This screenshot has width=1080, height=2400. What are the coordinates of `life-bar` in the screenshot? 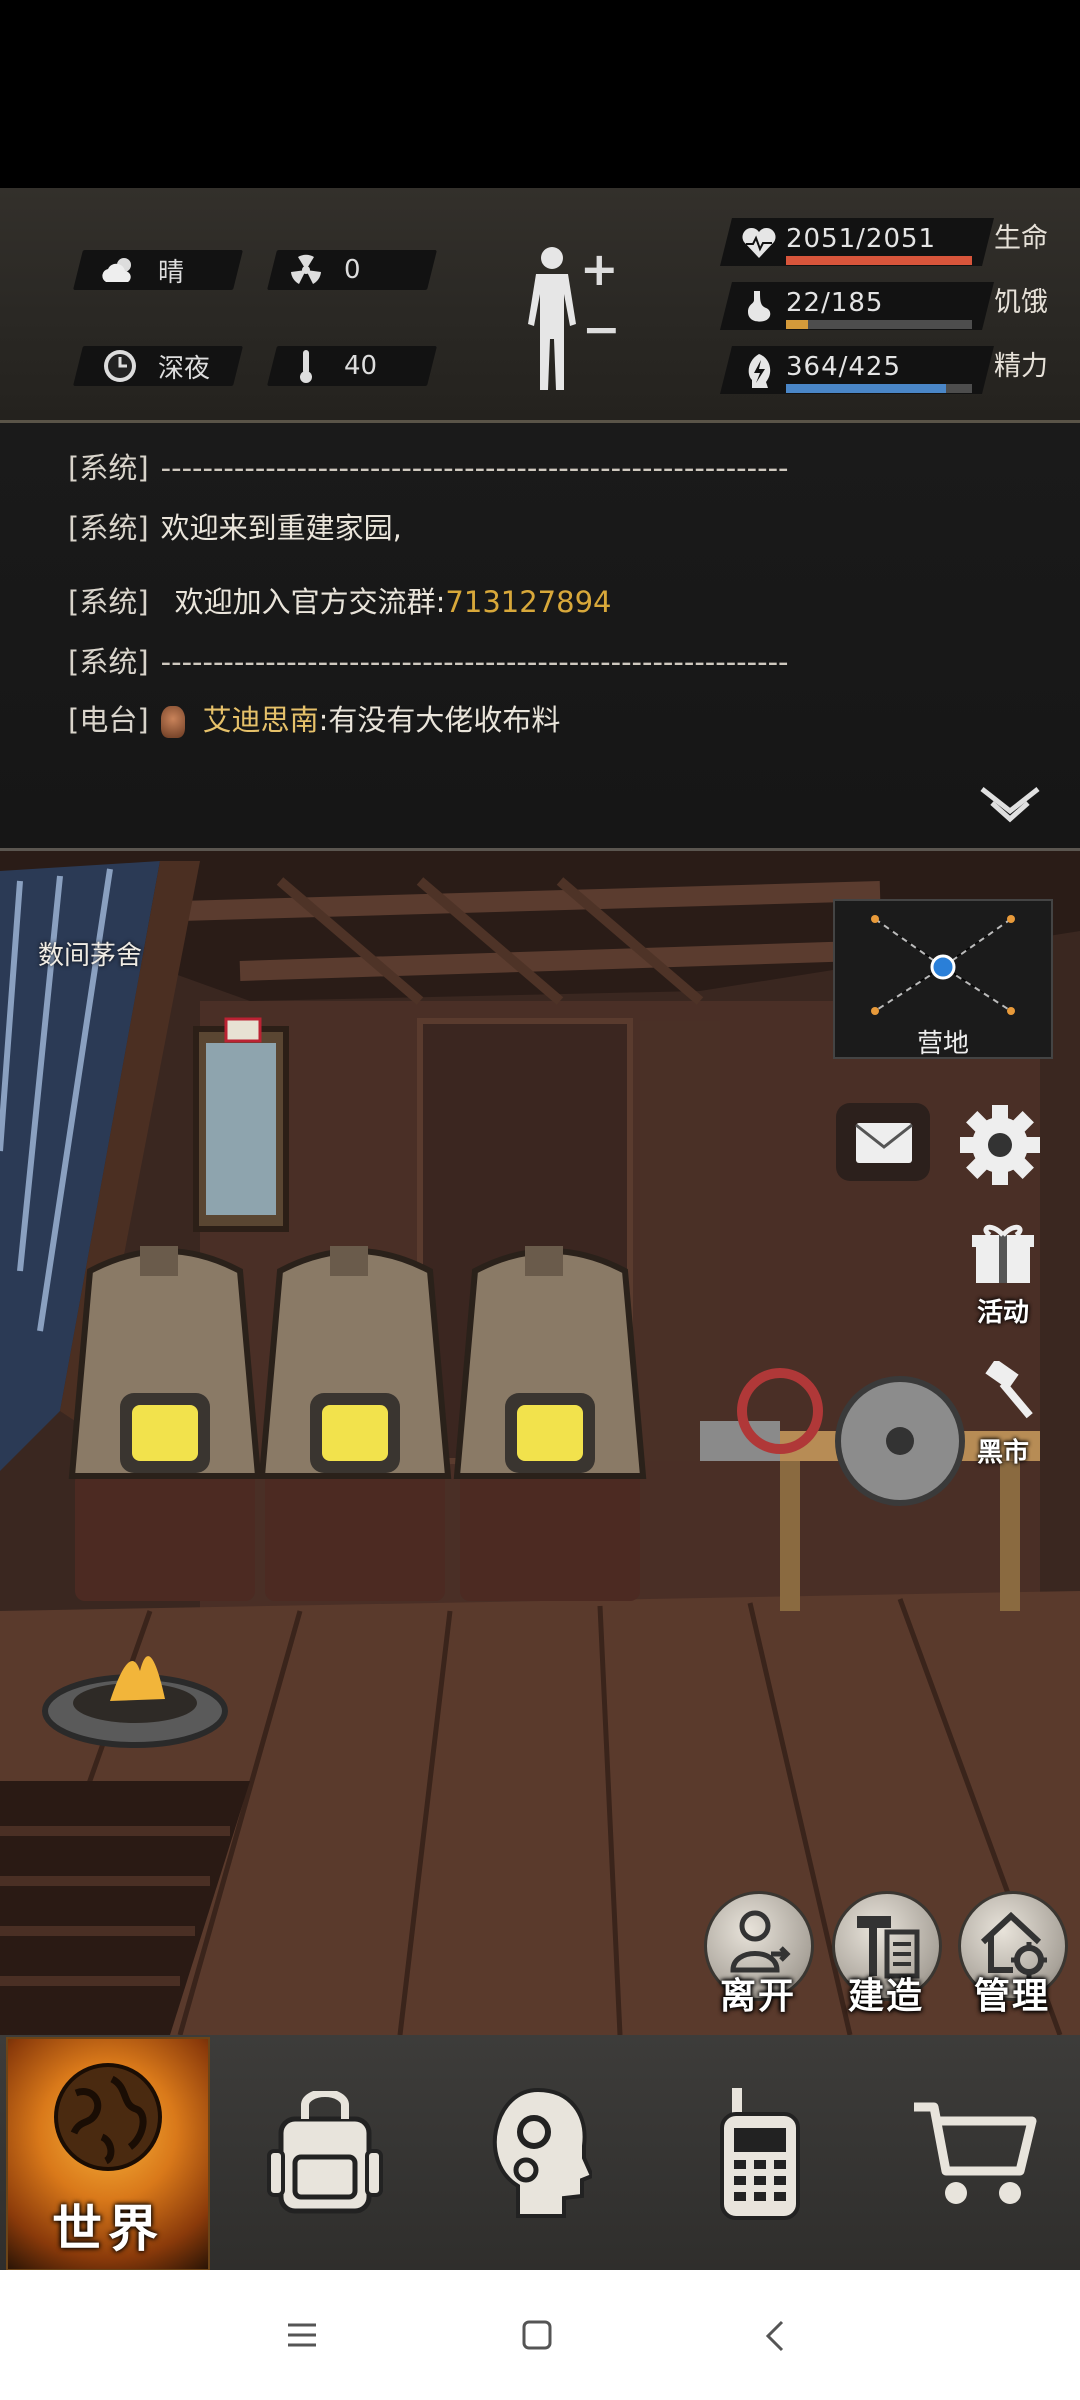 It's located at (879, 260).